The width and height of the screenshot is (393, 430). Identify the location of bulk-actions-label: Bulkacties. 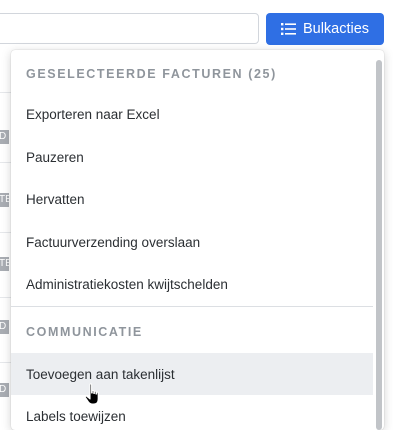
(336, 29).